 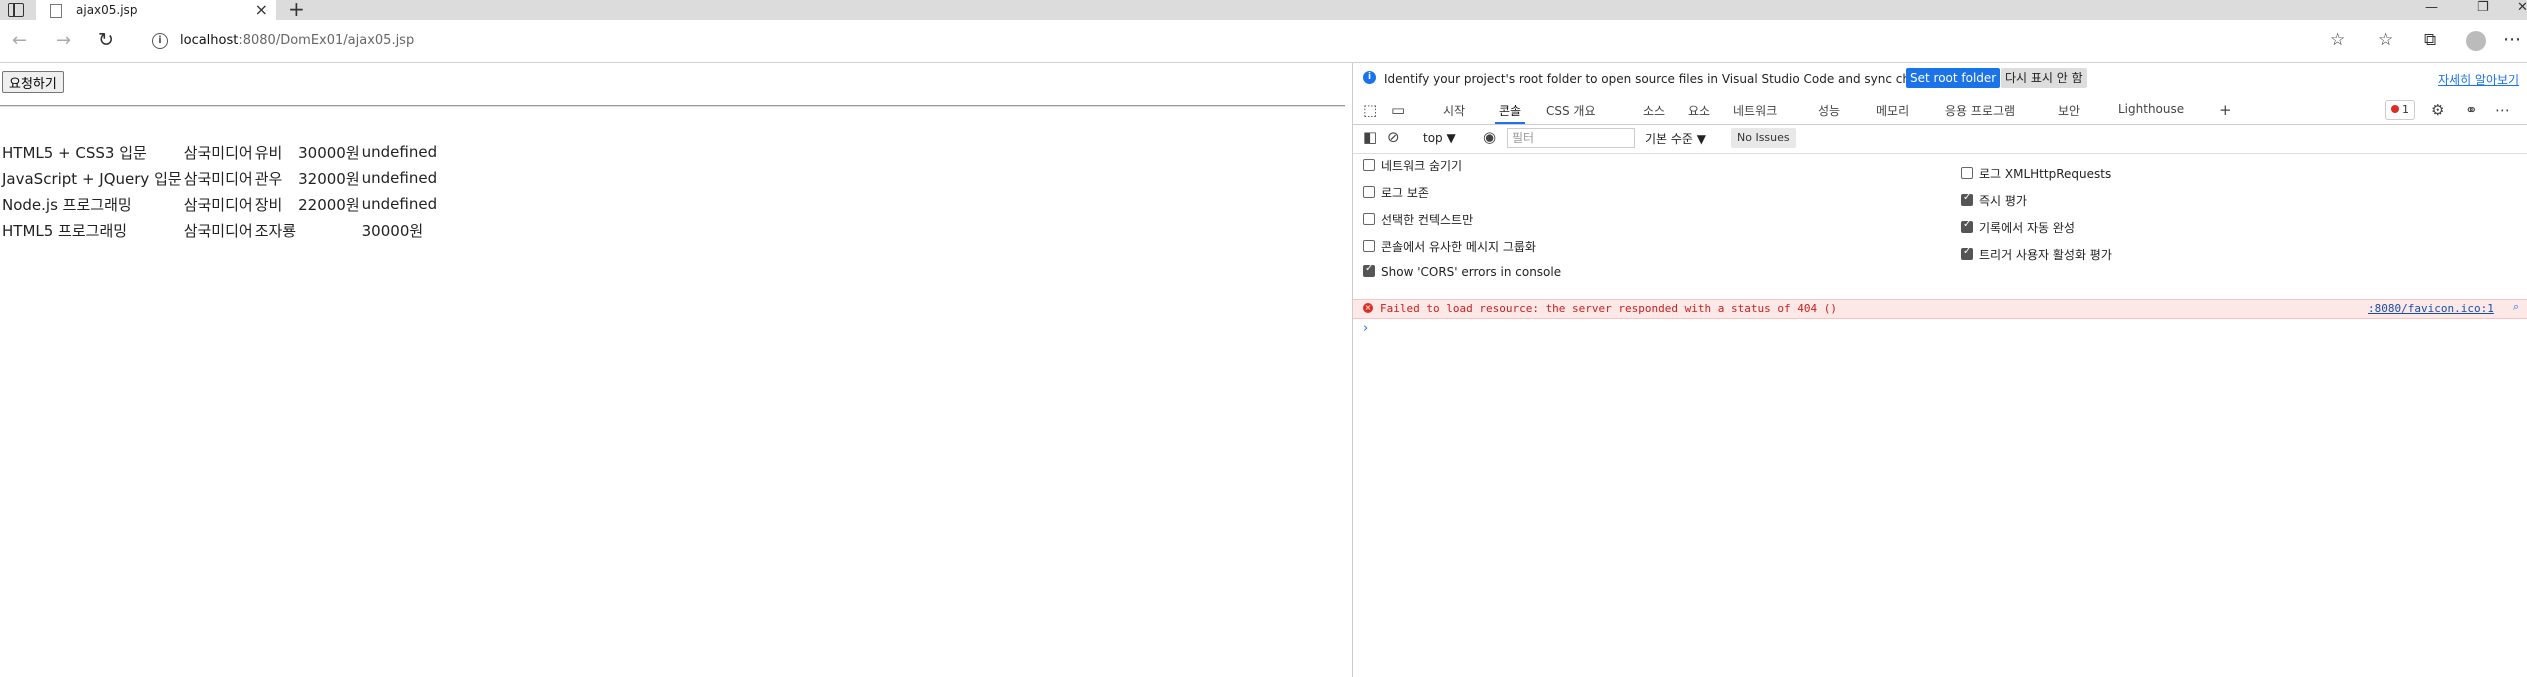 I want to click on error-source-link: :8080/favicon.ico:1, so click(x=2431, y=308).